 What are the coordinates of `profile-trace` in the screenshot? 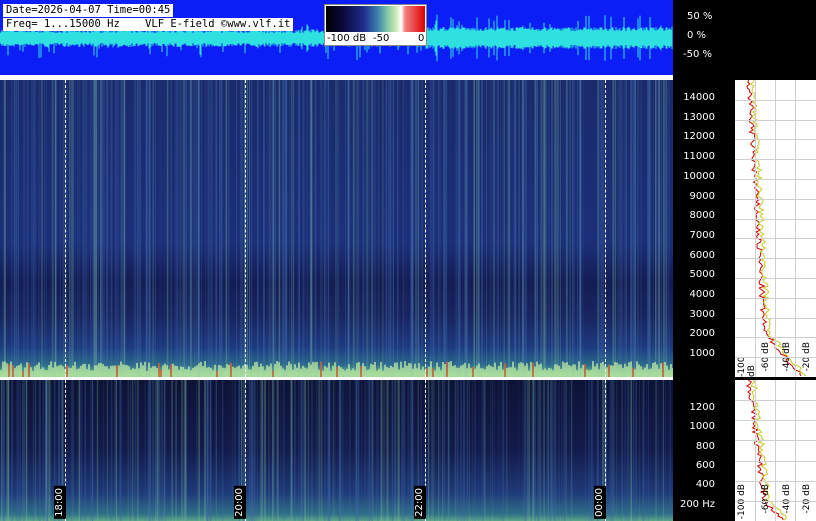 It's located at (778, 228).